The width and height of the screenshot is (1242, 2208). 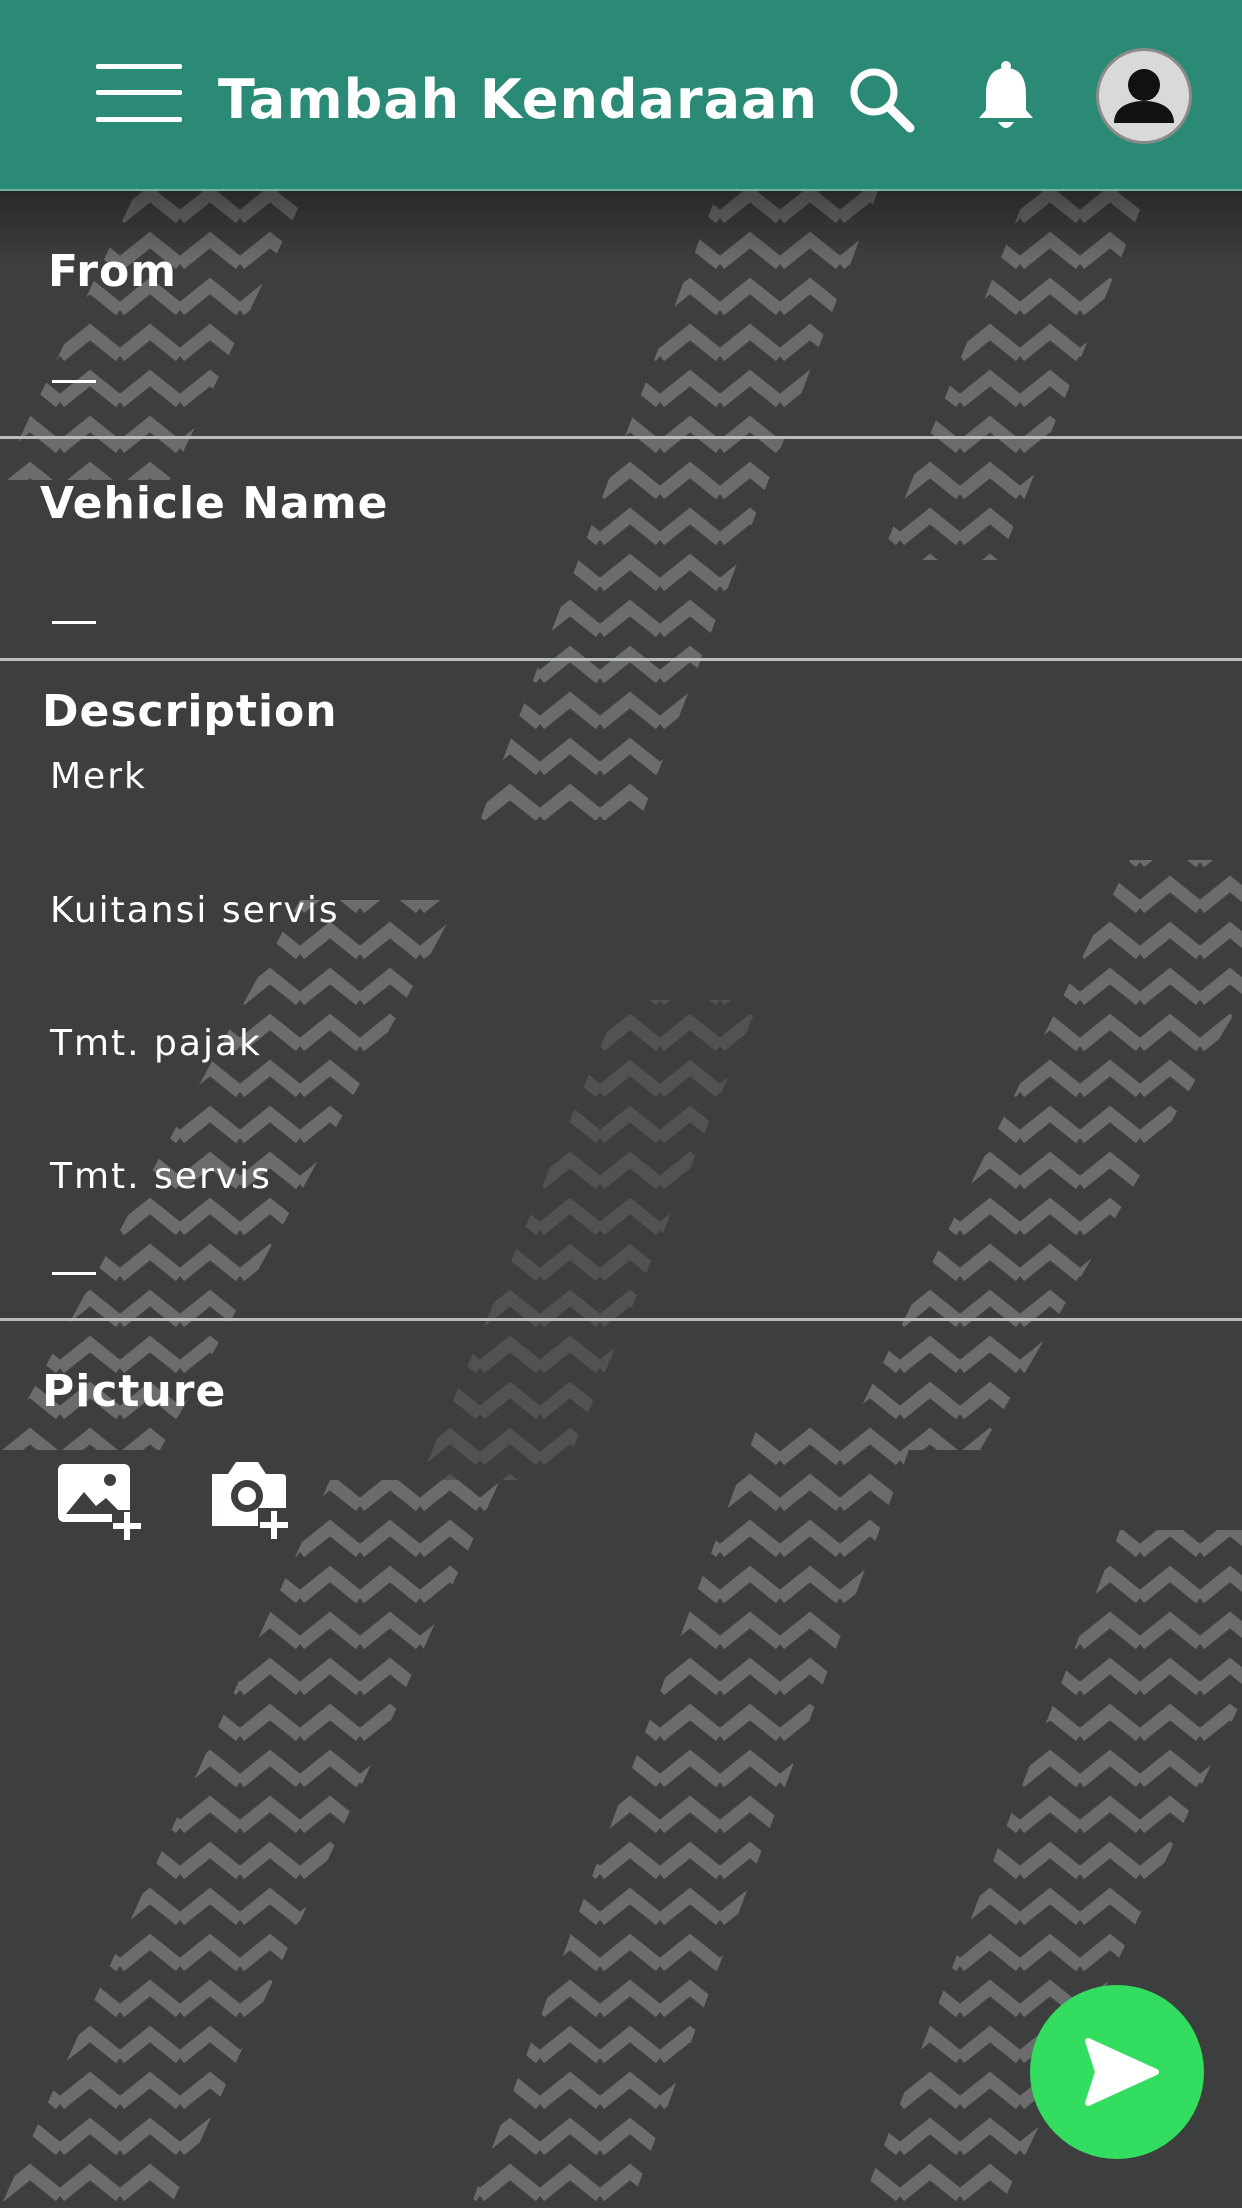 I want to click on user-avatar-icon, so click(x=1144, y=96).